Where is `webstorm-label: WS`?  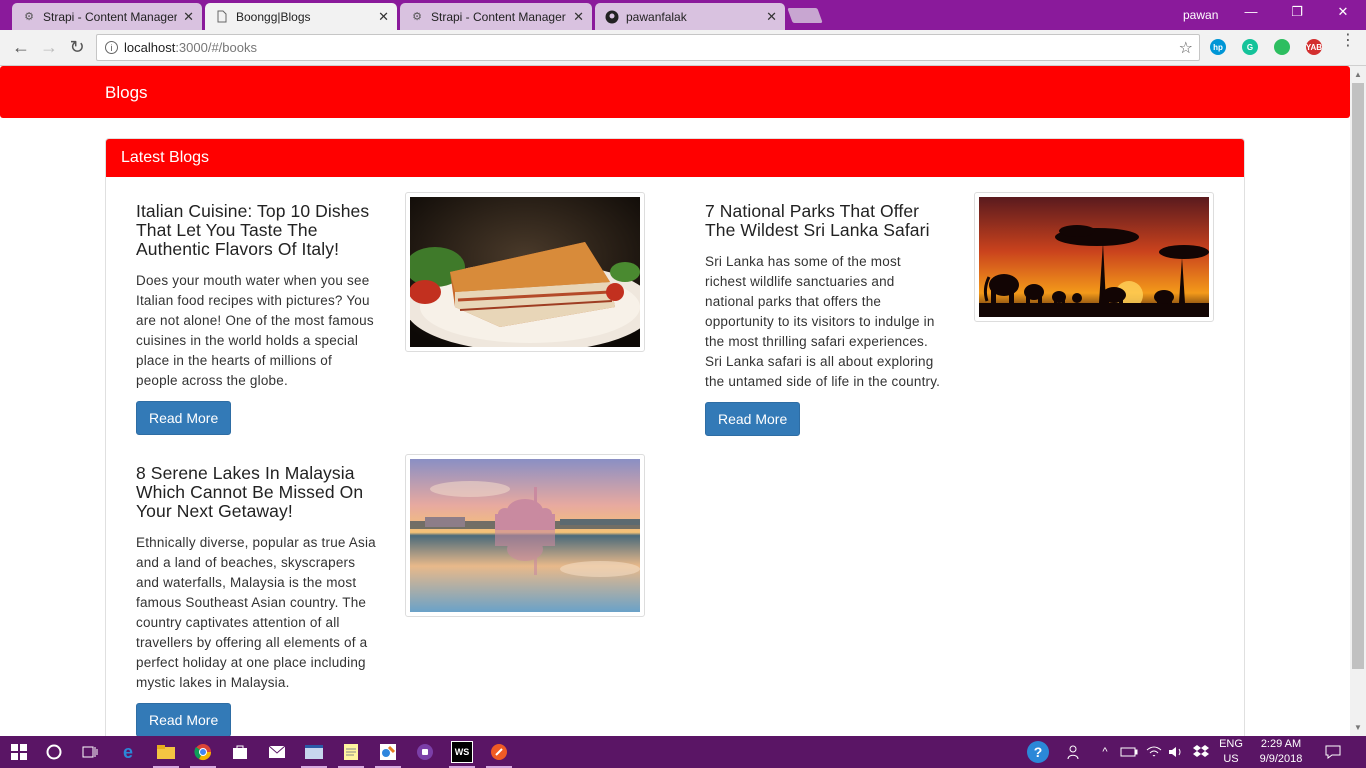 webstorm-label: WS is located at coordinates (462, 752).